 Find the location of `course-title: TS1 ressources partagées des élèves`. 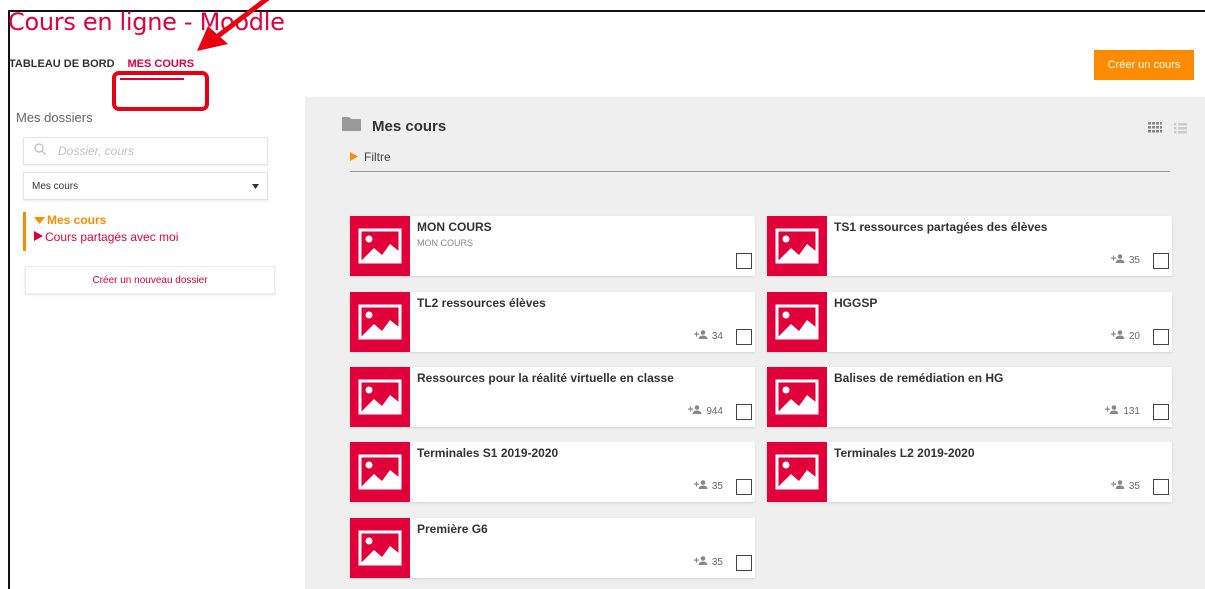

course-title: TS1 ressources partagées des élèves is located at coordinates (941, 227).